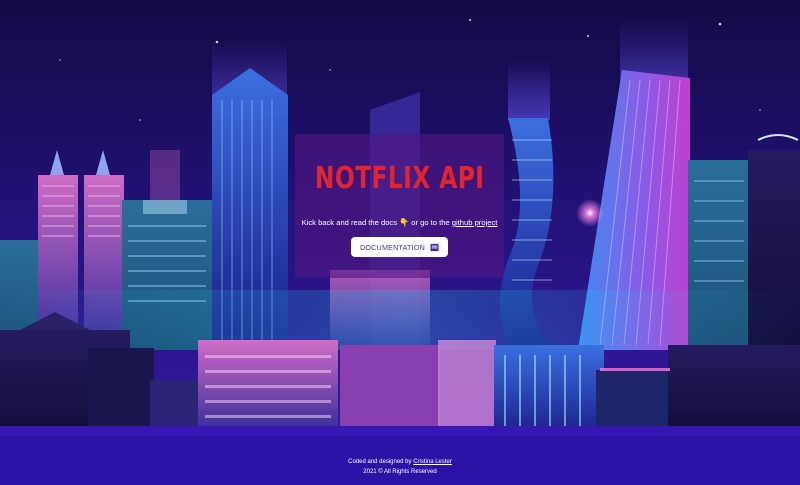  Describe the element at coordinates (432, 462) in the screenshot. I see `author-link: Cristina Lester` at that location.